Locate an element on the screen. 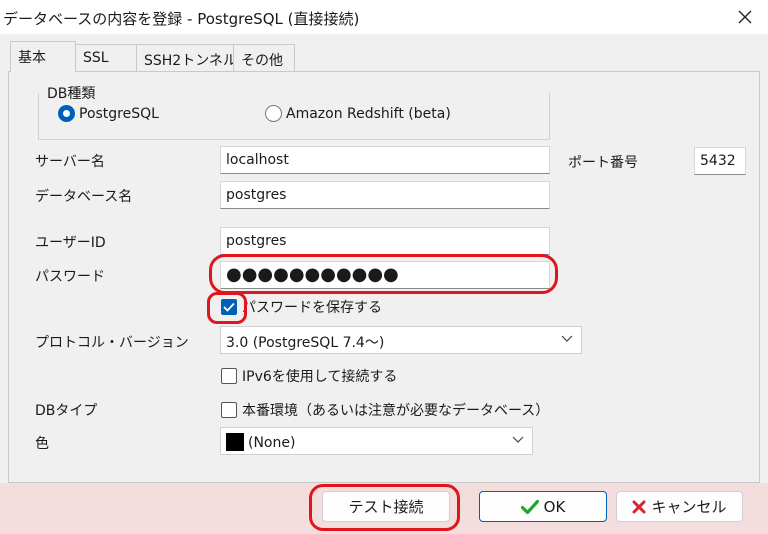 The height and width of the screenshot is (534, 768). ok-button: OK is located at coordinates (543, 506).